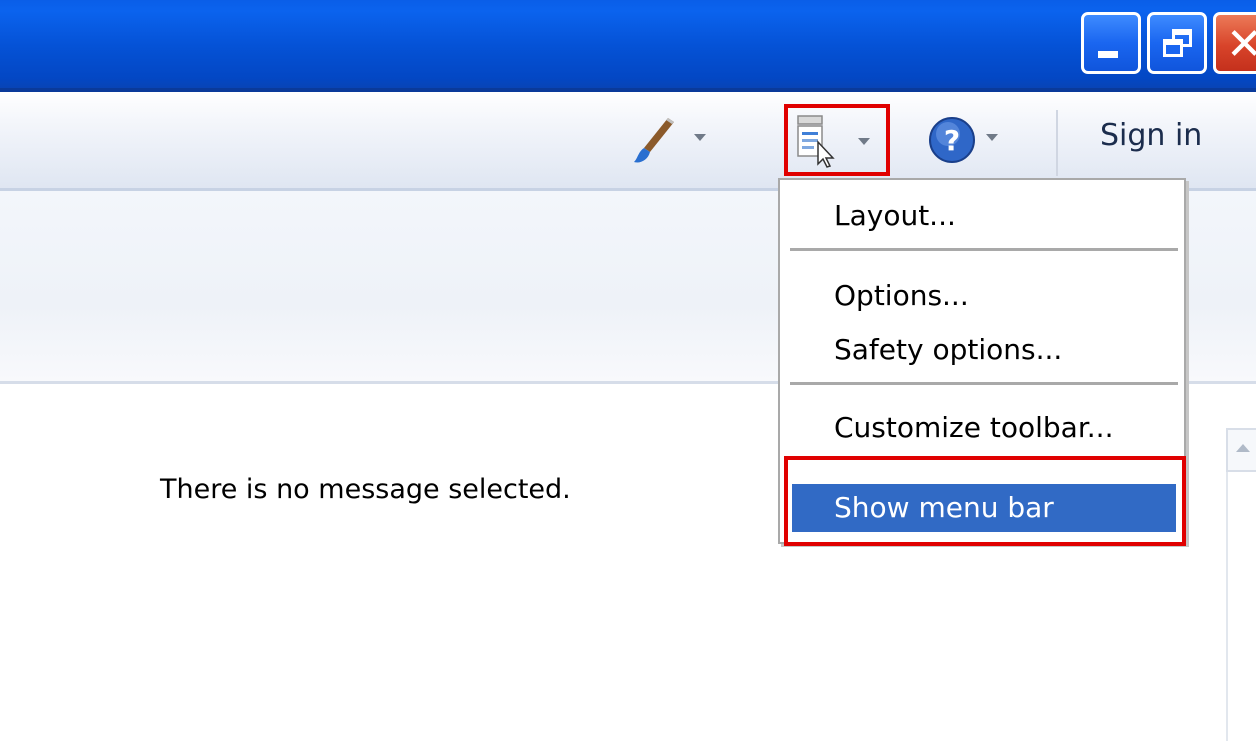 The height and width of the screenshot is (741, 1256). I want to click on menu-item-show-menu-bar: Show menu bar, so click(984, 508).